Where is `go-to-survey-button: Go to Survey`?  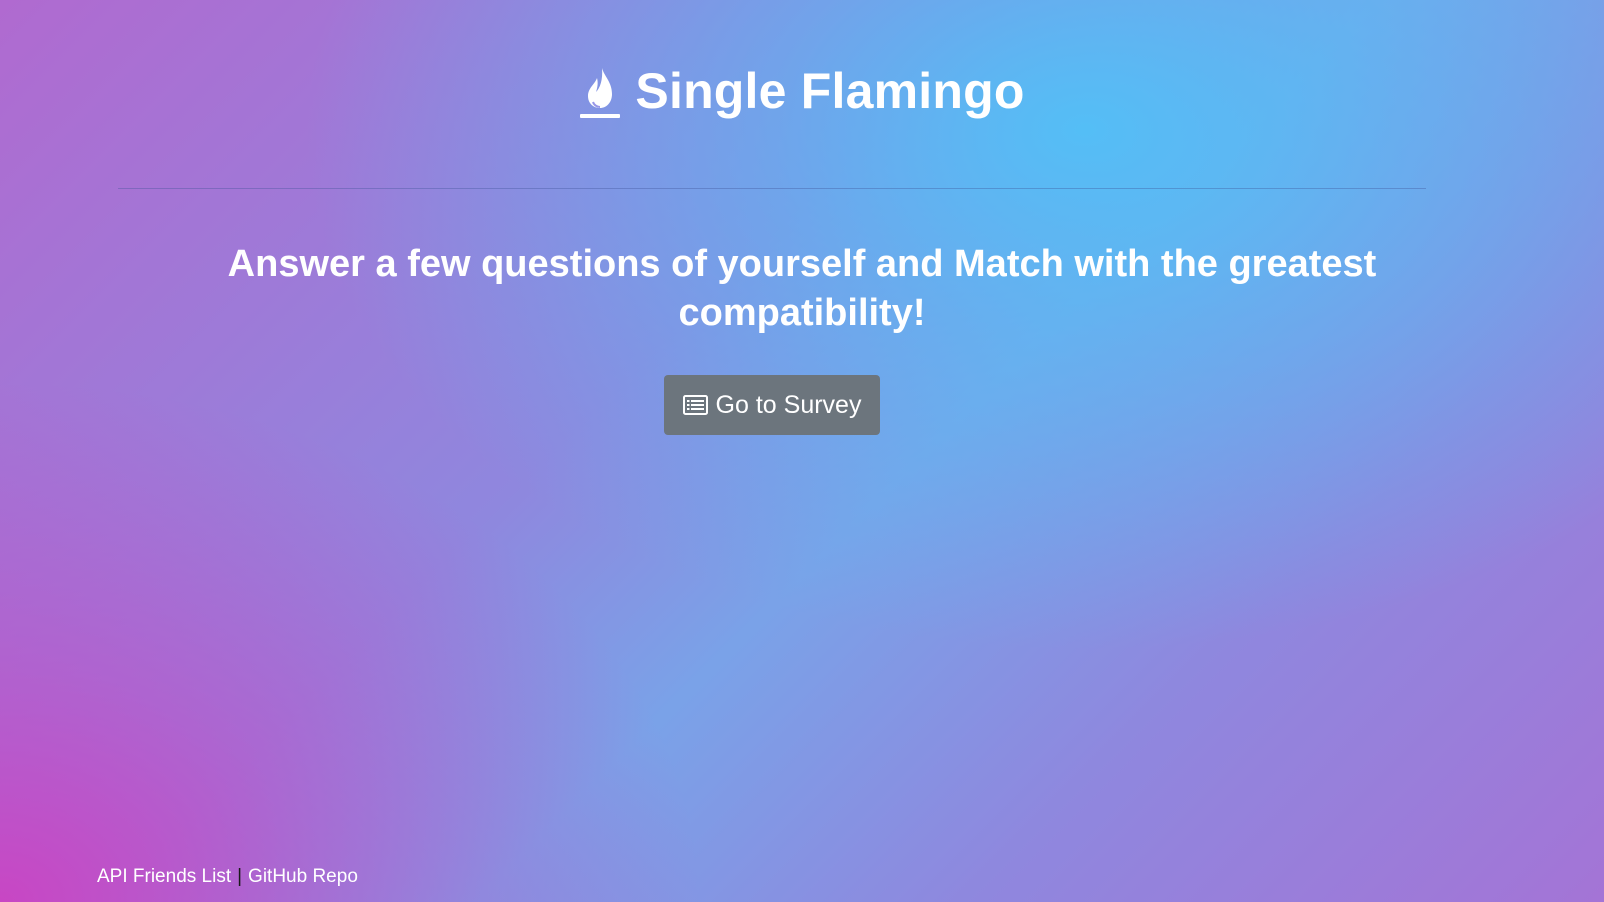
go-to-survey-button: Go to Survey is located at coordinates (772, 405).